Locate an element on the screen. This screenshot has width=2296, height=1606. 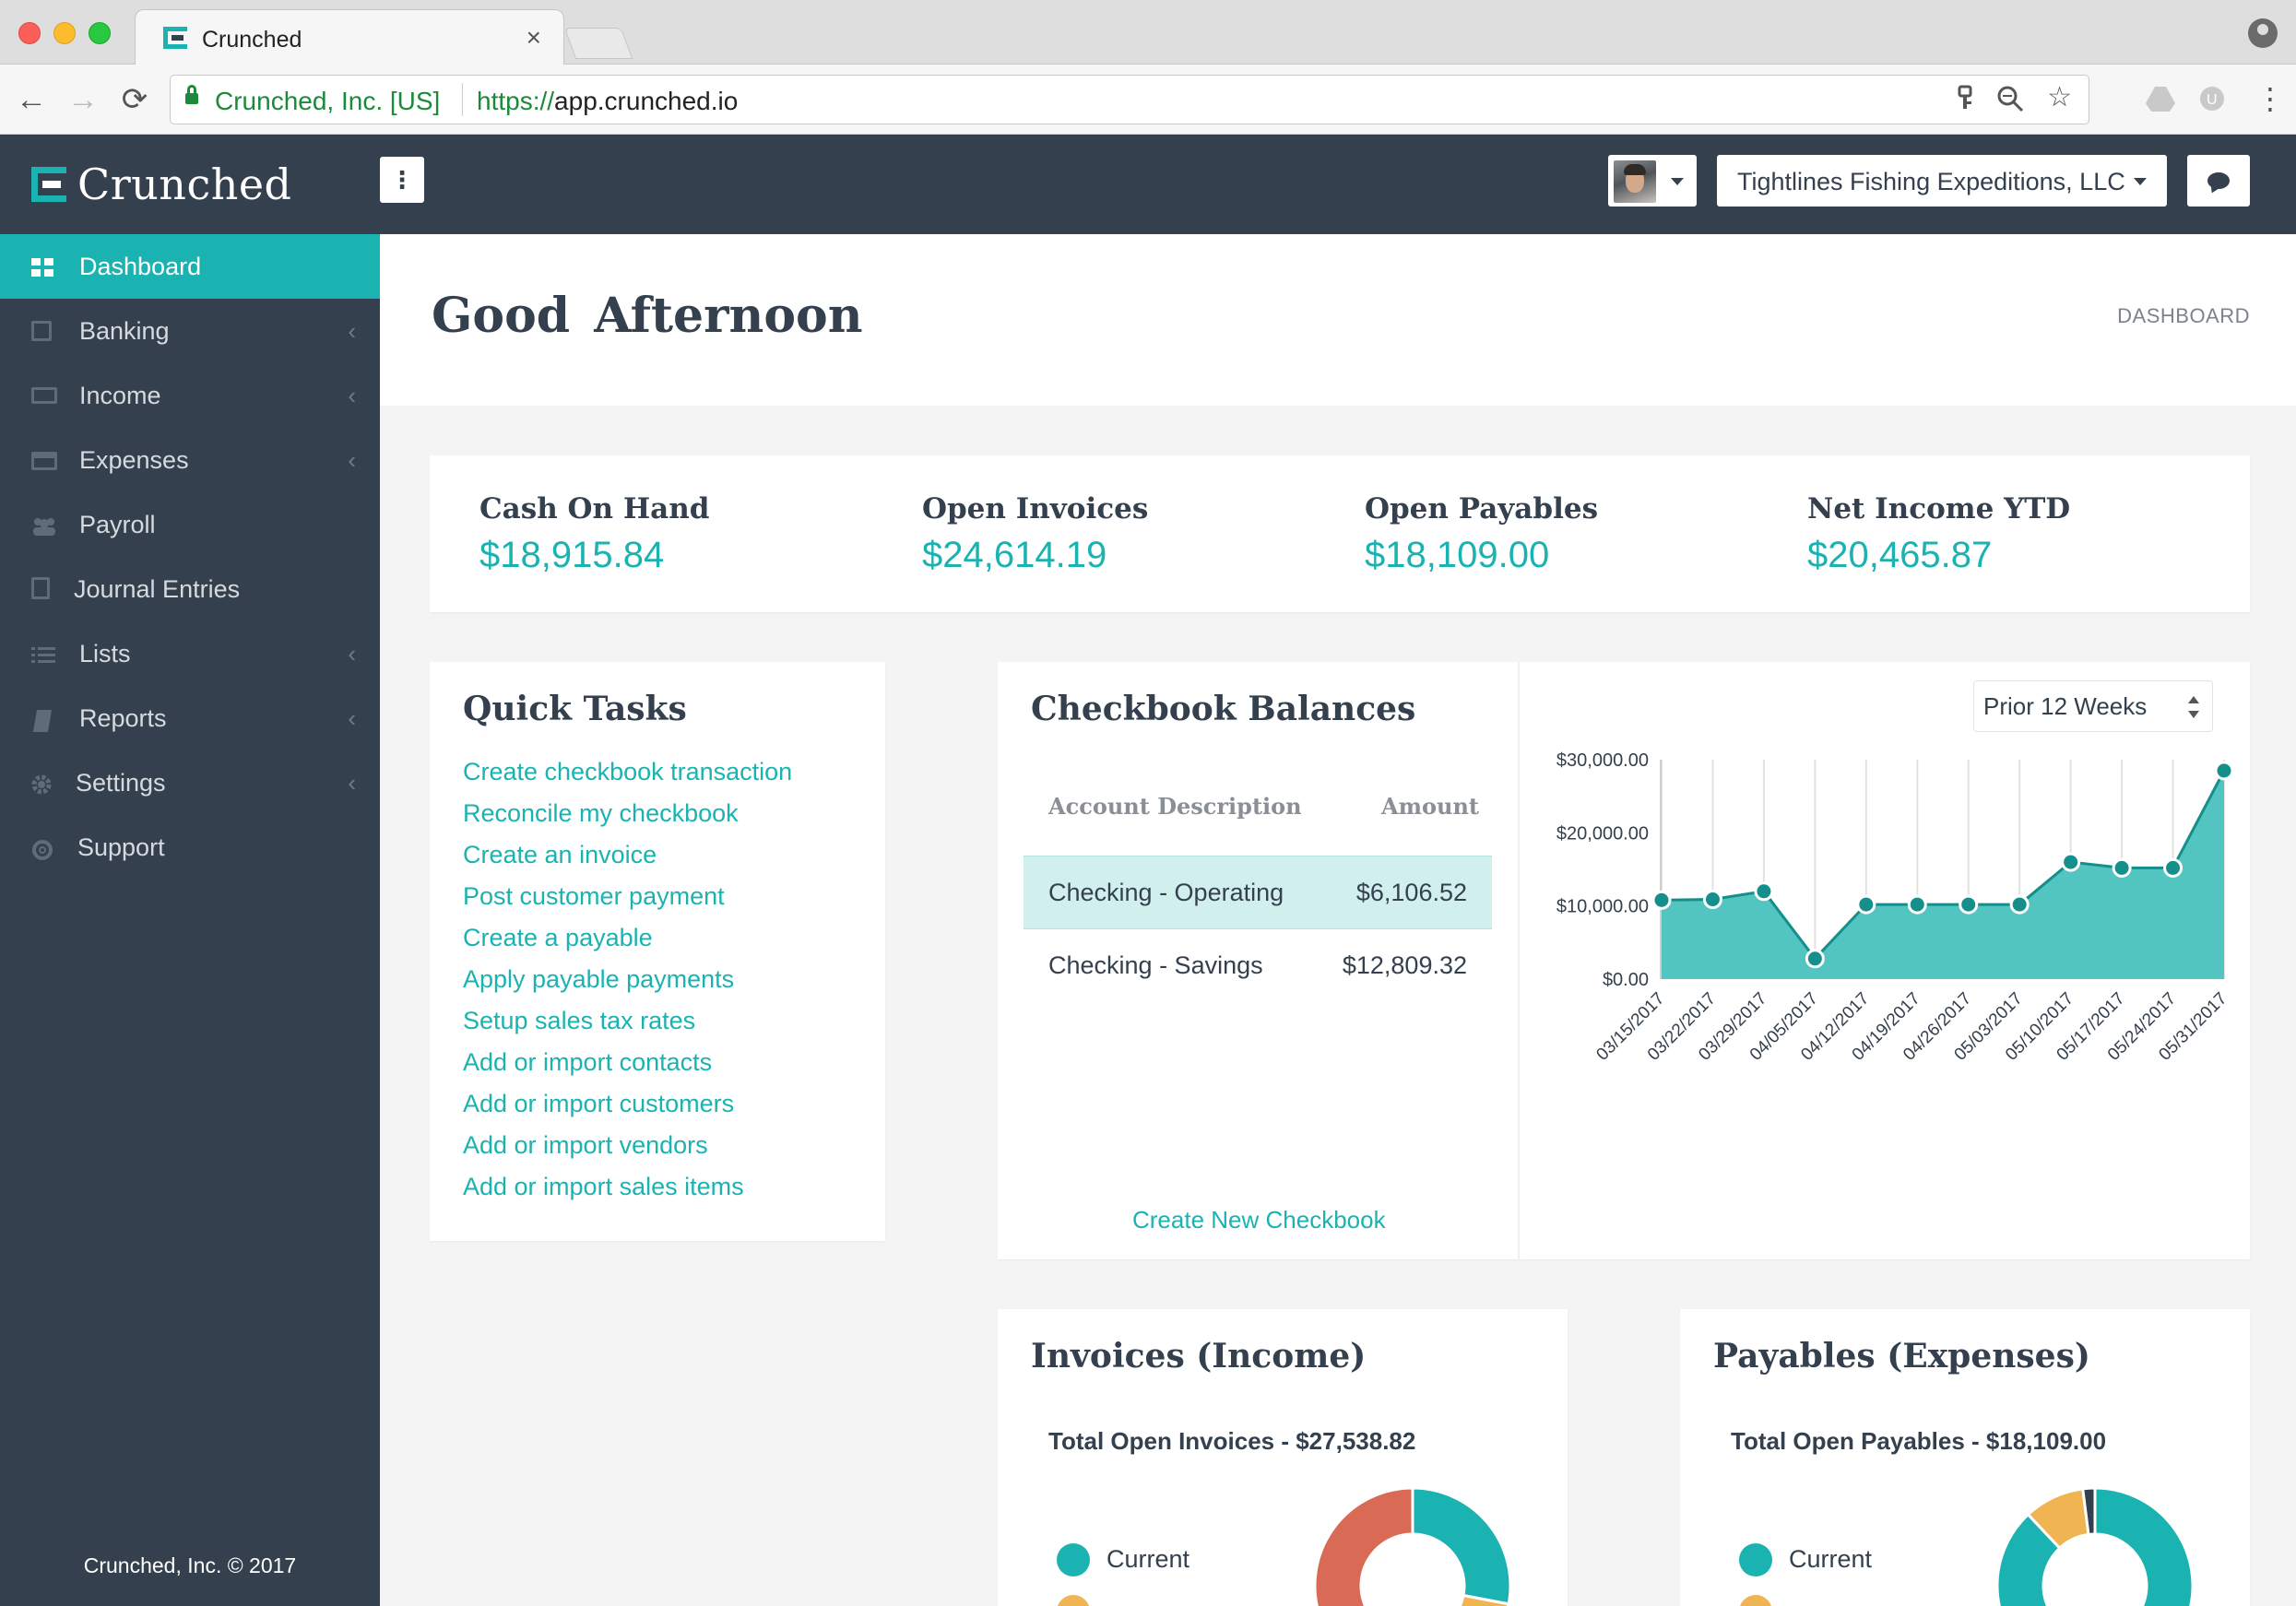
task-add-import-contacts: Add or import contacts is located at coordinates (587, 1062).